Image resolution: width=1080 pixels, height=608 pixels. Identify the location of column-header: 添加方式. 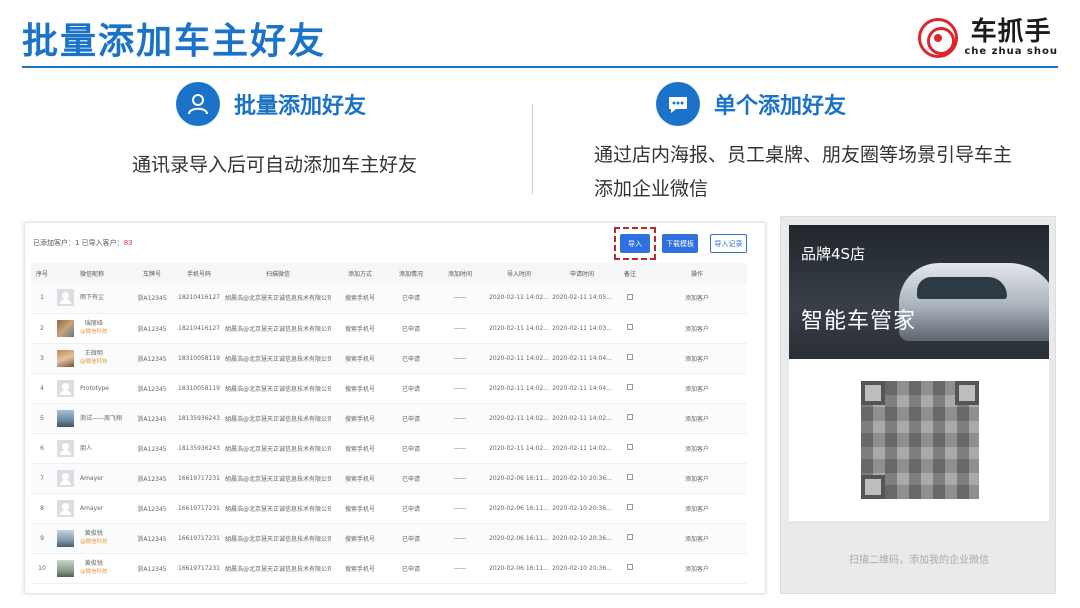
(360, 273).